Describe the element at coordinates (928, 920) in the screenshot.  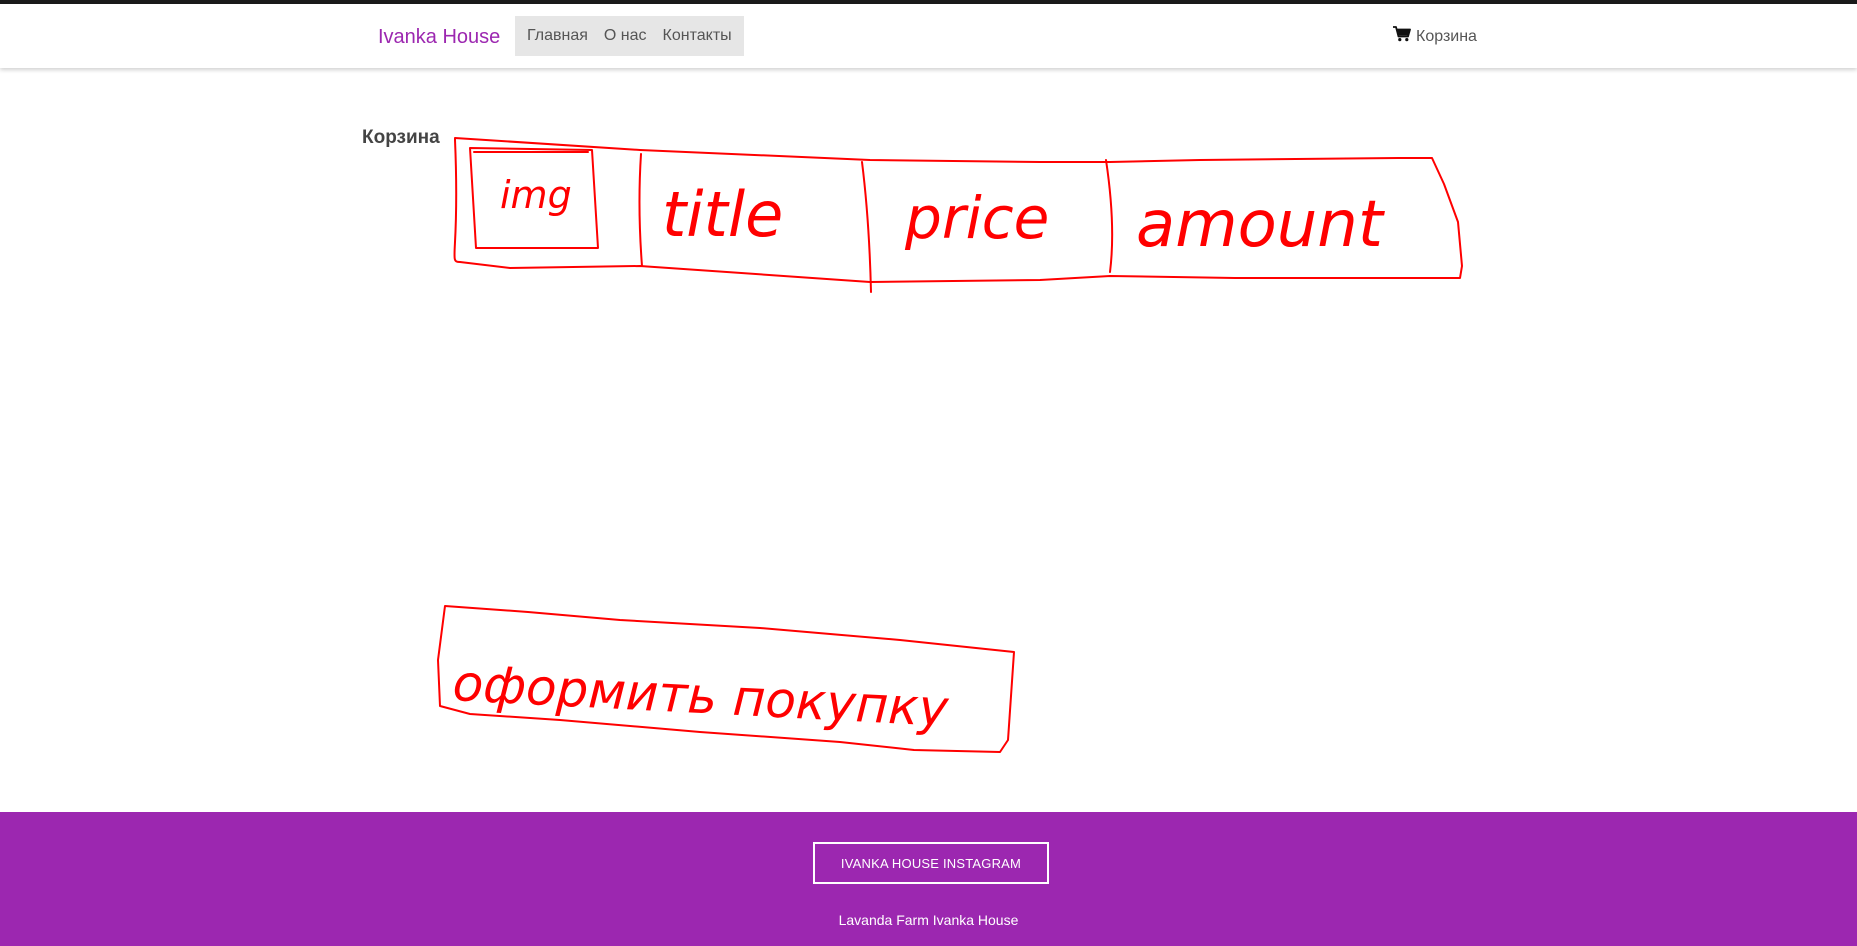
I see `footer-text: Lavanda Farm Ivanka House` at that location.